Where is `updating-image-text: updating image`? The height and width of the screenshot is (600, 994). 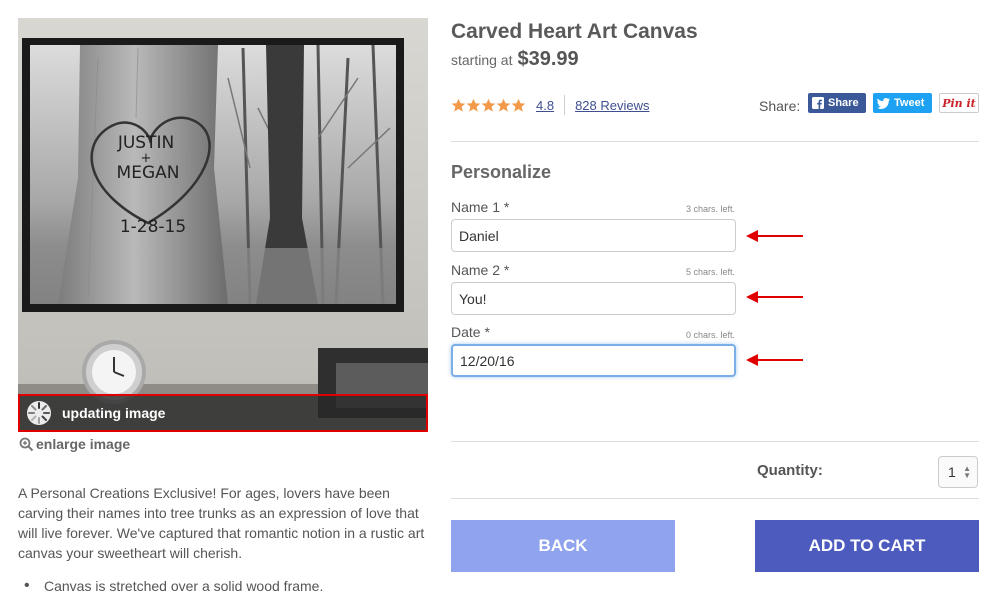 updating-image-text: updating image is located at coordinates (114, 413).